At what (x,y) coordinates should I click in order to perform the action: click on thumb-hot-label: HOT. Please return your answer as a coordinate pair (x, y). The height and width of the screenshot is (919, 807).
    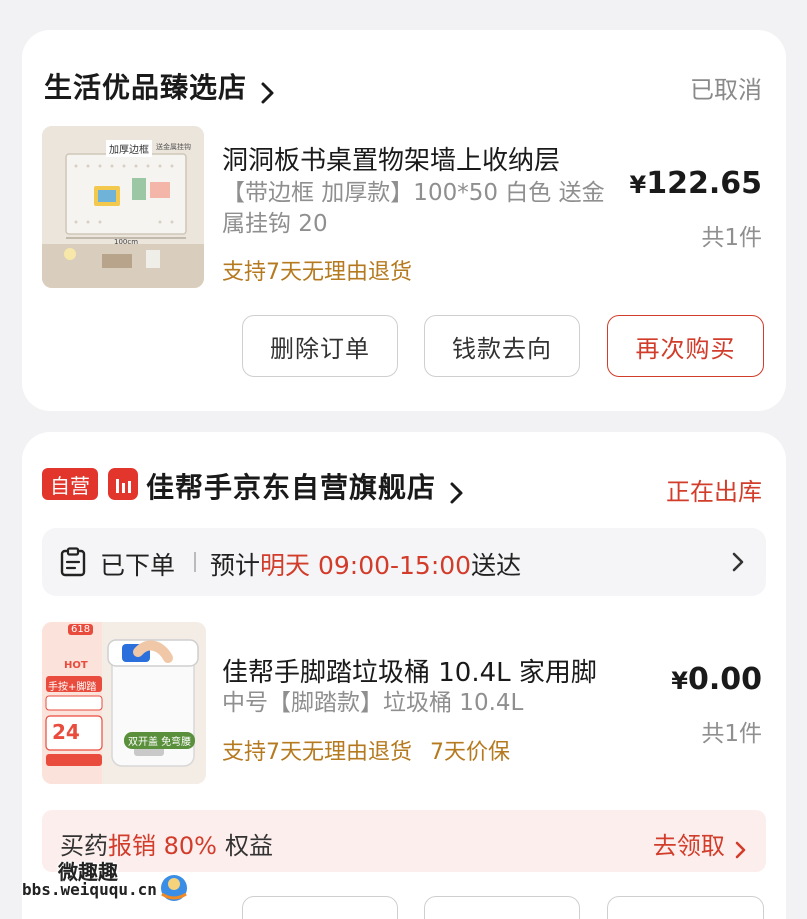
    Looking at the image, I should click on (76, 665).